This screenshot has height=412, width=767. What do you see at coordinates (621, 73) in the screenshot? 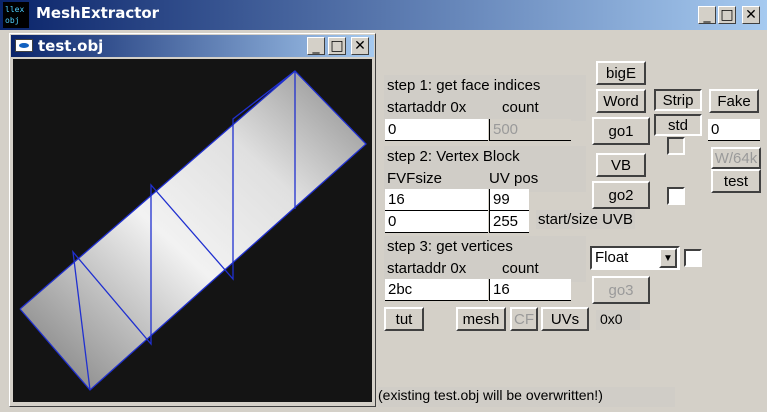
I see `big-endian-button: bigE` at bounding box center [621, 73].